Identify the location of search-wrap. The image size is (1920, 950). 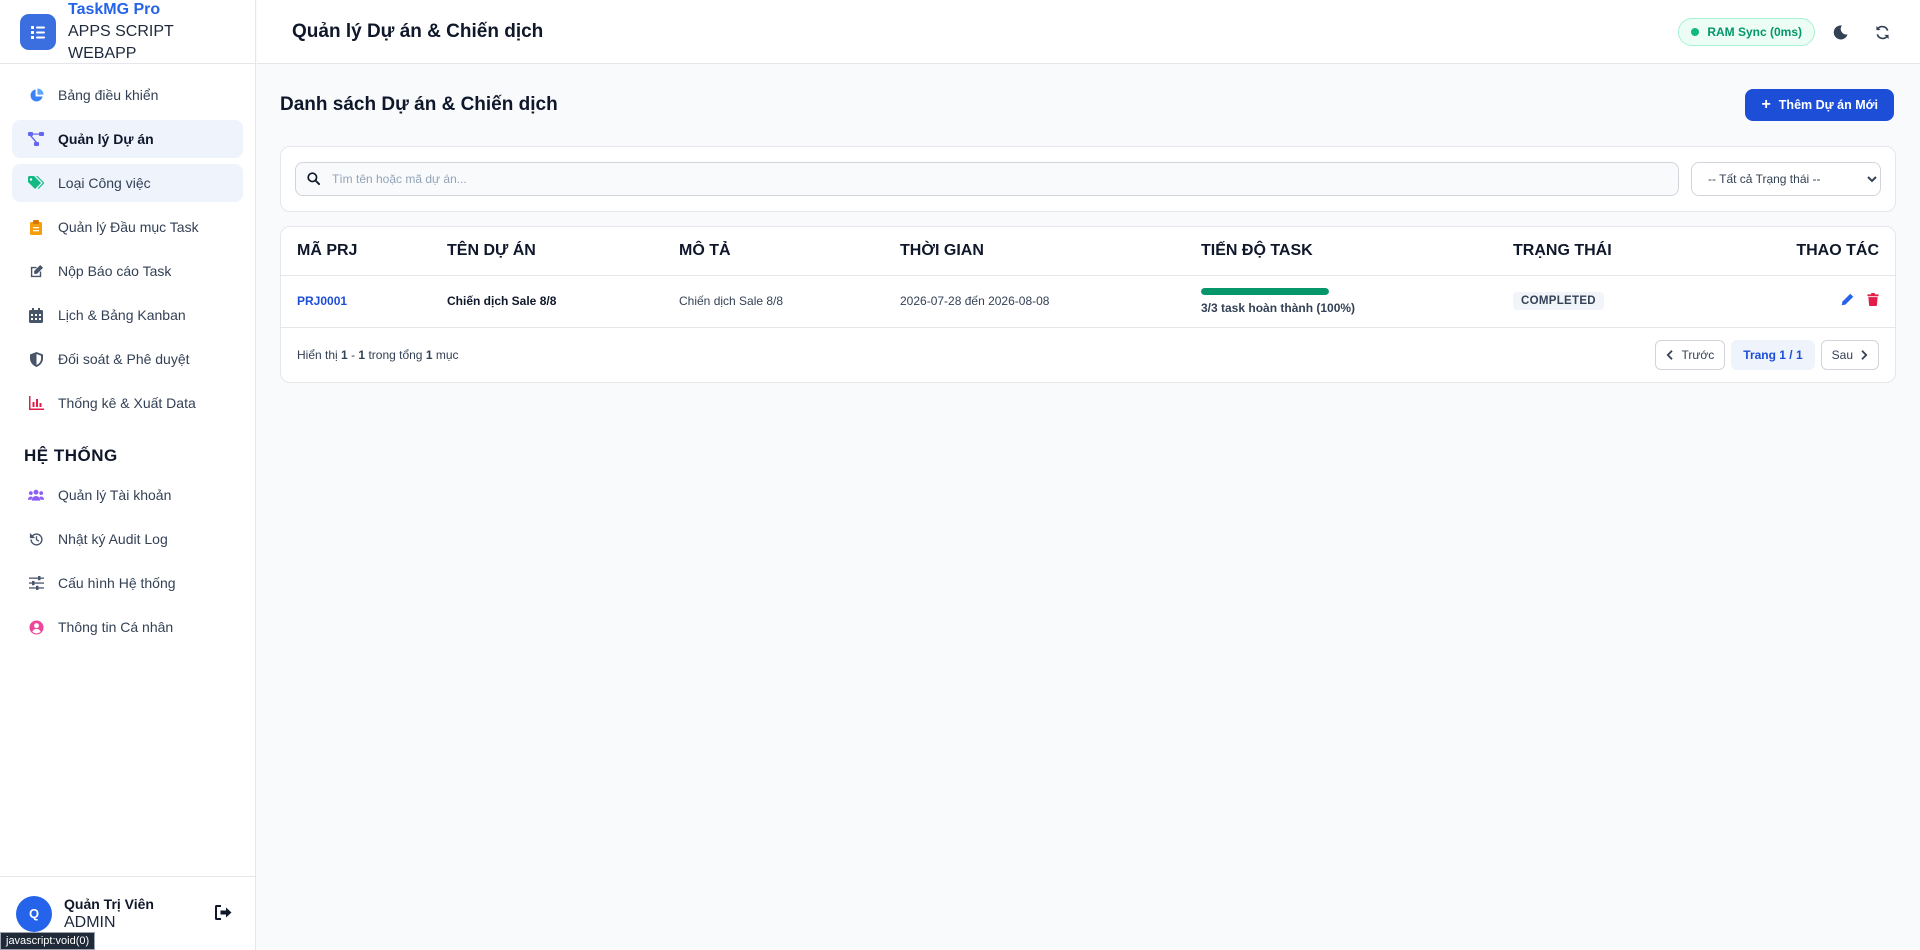
(987, 179).